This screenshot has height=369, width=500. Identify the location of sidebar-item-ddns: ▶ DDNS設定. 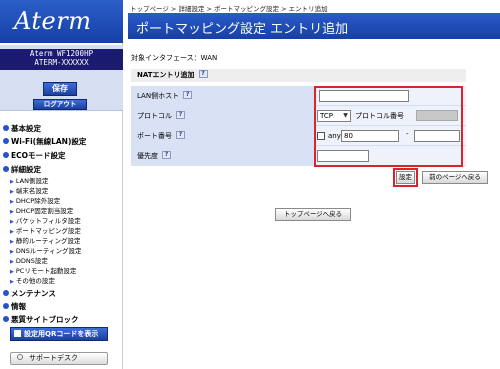
(29, 260).